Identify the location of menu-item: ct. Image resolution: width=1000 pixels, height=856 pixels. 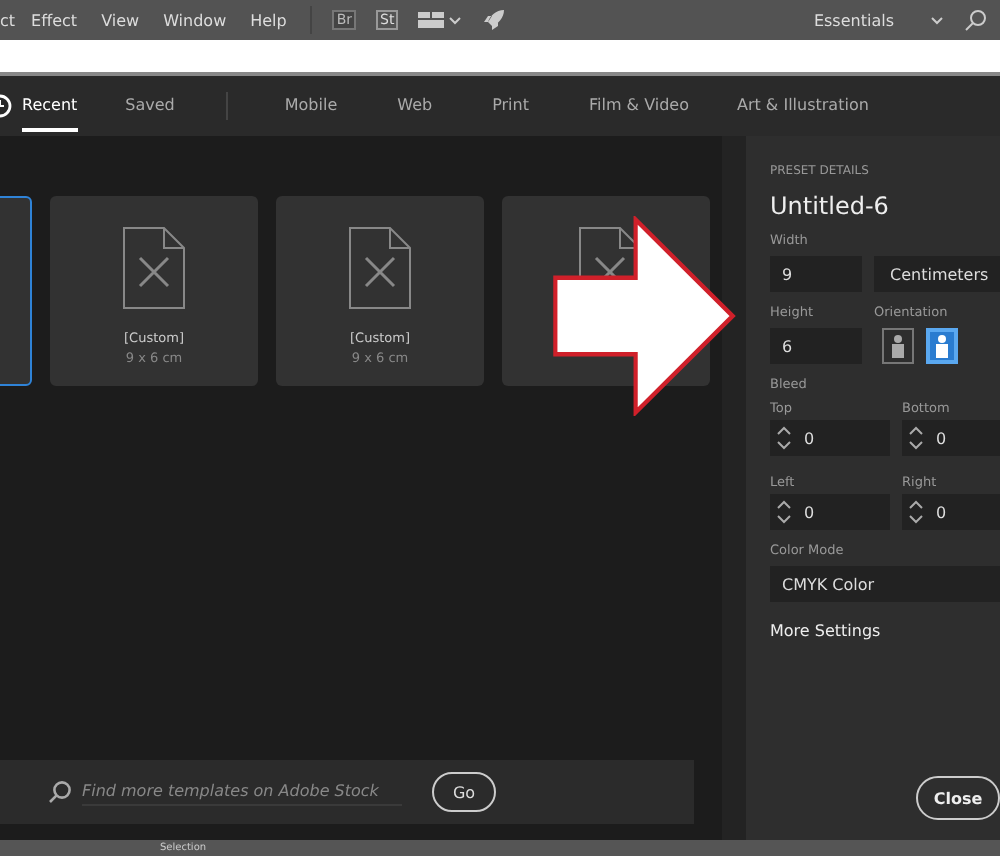
(8, 20).